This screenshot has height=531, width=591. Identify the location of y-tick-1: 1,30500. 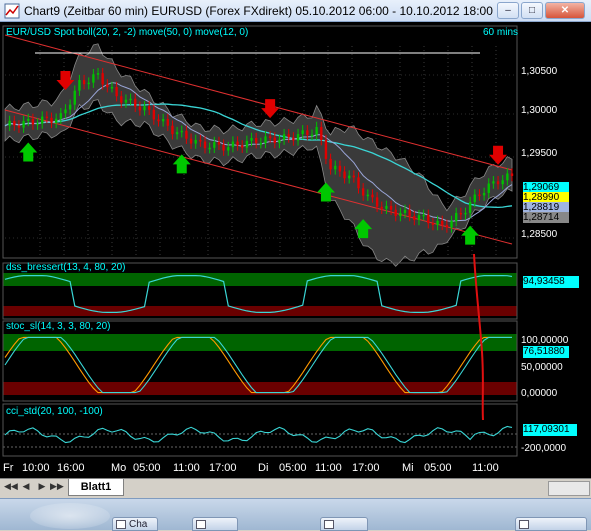
(539, 71).